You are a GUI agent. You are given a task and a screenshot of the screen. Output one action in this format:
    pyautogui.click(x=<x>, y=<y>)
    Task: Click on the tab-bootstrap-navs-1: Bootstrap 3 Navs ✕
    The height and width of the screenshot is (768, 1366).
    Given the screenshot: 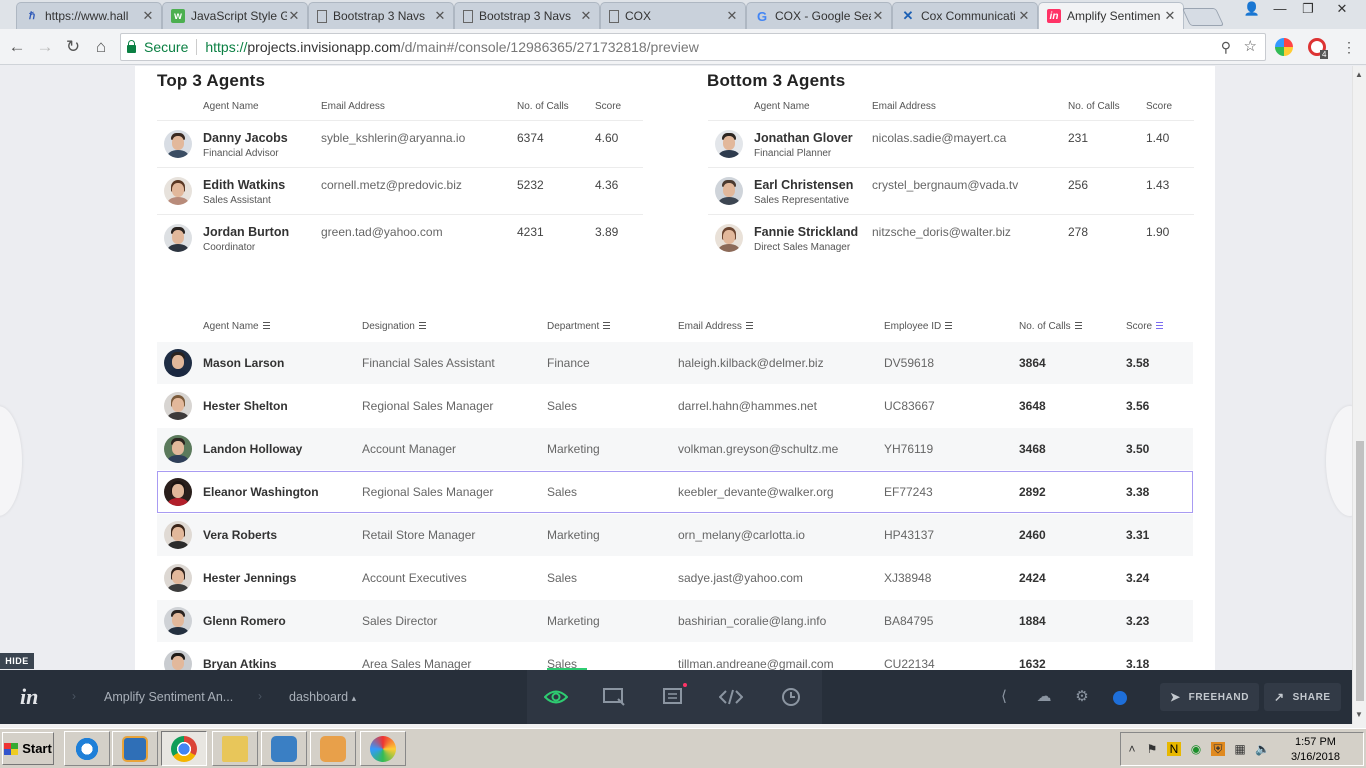 What is the action you would take?
    pyautogui.click(x=381, y=15)
    